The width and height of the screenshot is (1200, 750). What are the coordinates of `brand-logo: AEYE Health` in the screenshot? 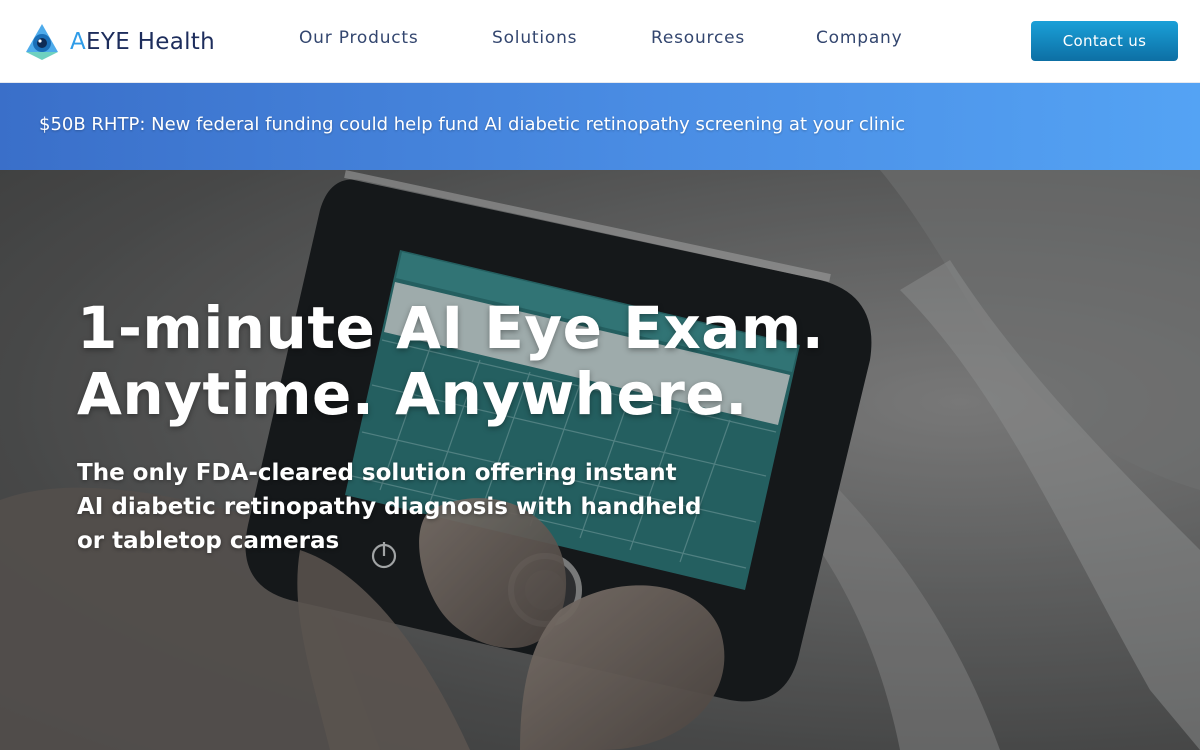 It's located at (118, 42).